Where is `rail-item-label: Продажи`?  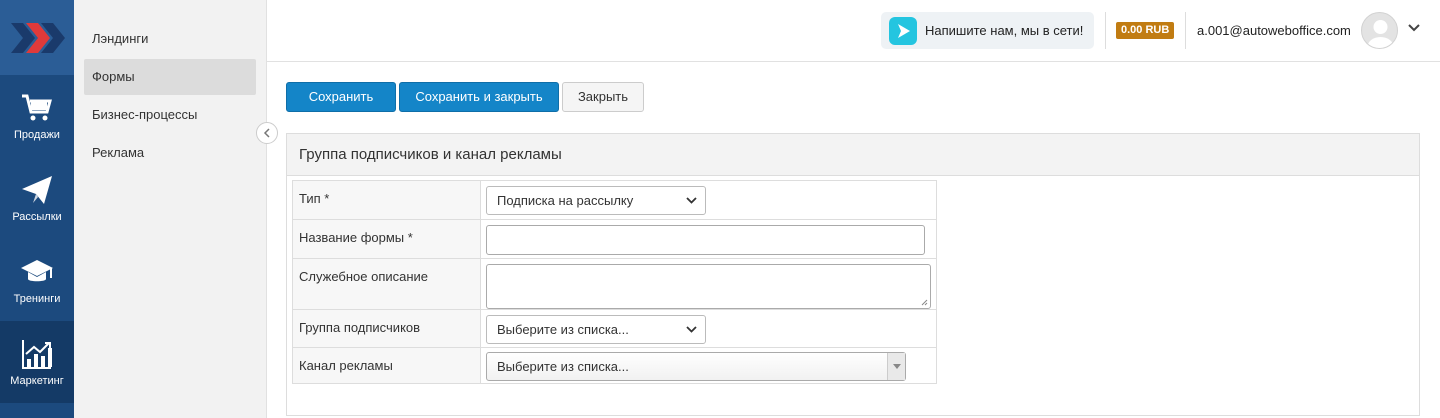
rail-item-label: Продажи is located at coordinates (37, 135).